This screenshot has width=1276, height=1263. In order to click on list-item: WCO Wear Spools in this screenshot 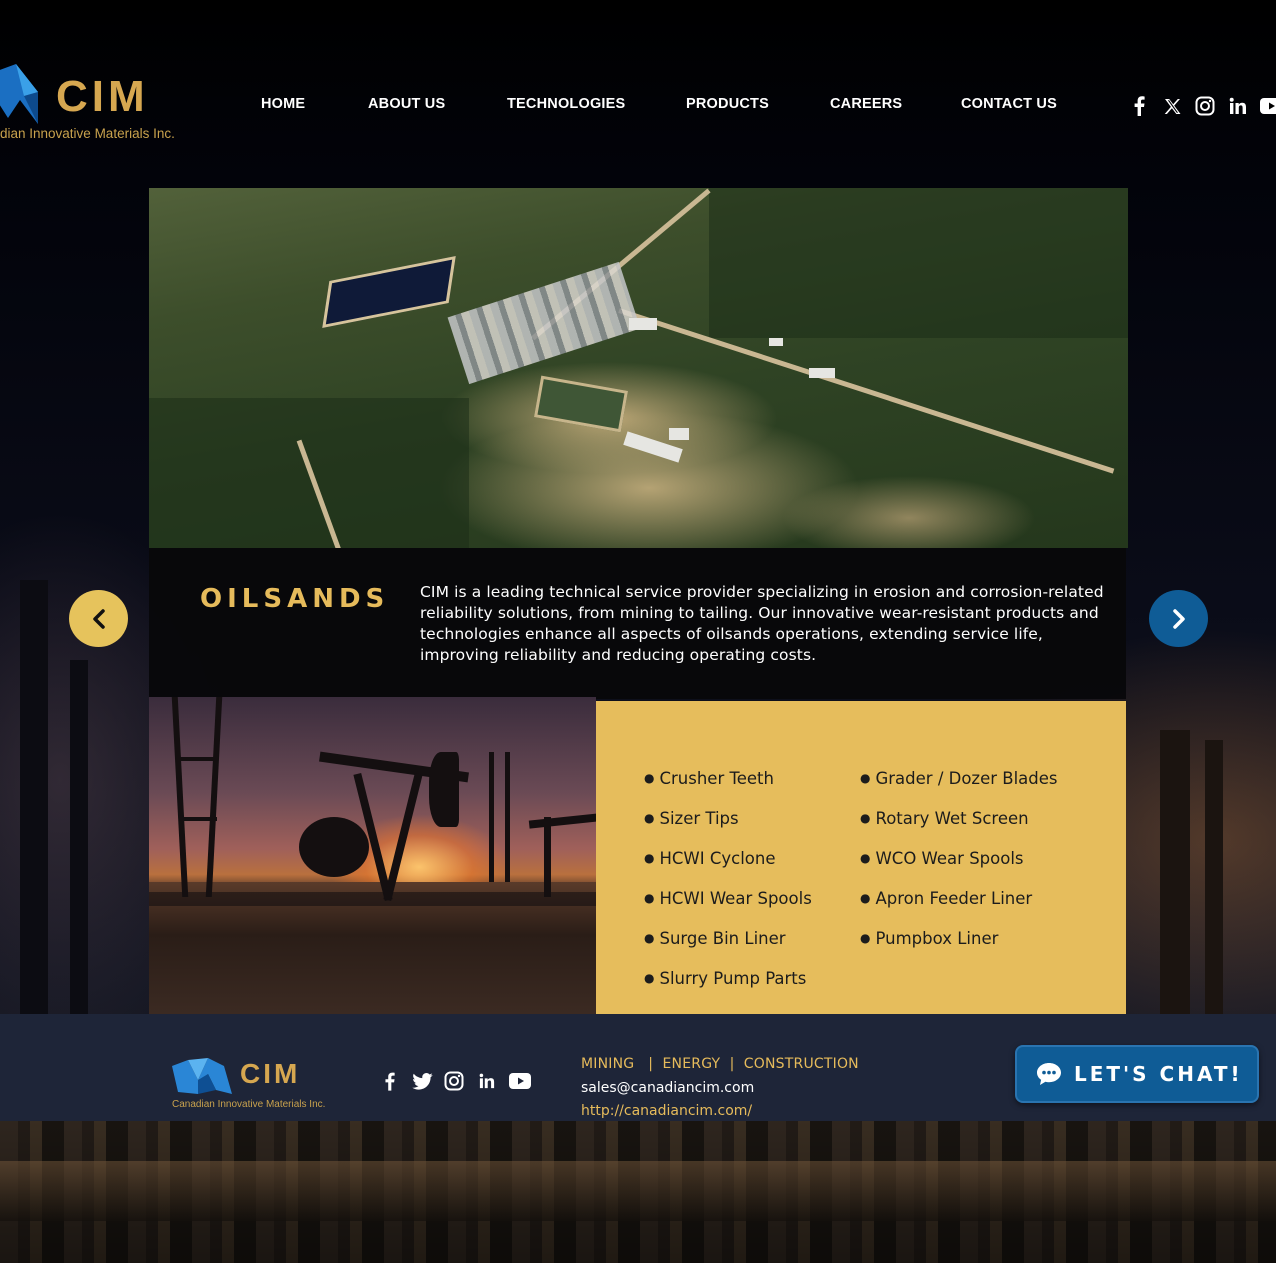, I will do `click(959, 869)`.